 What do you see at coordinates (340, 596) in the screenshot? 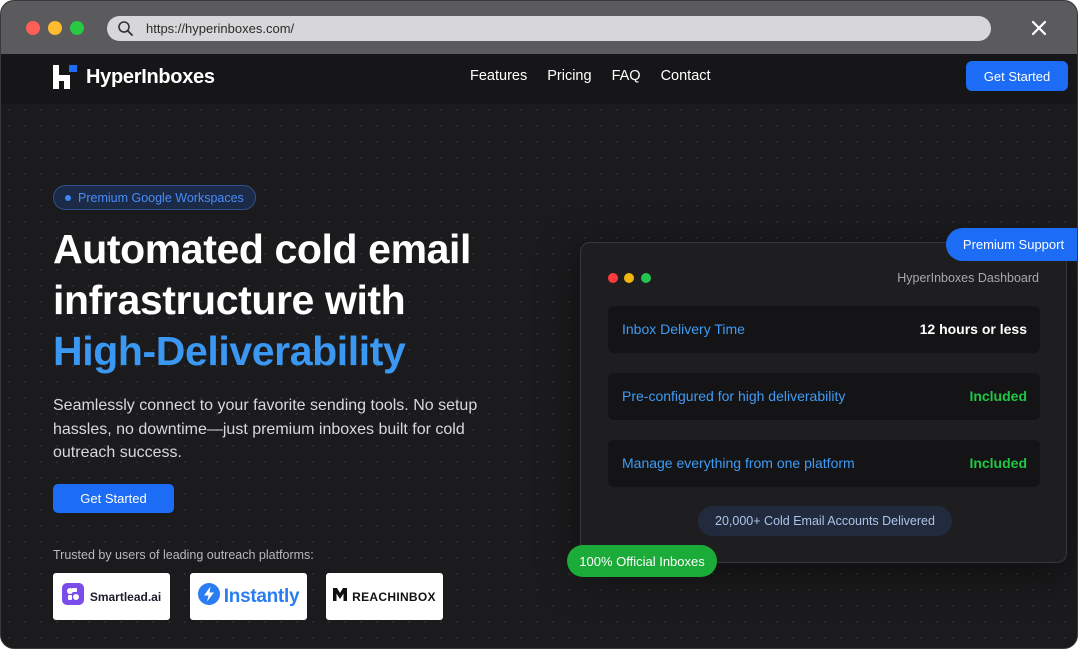
I see `reachinbox-icon` at bounding box center [340, 596].